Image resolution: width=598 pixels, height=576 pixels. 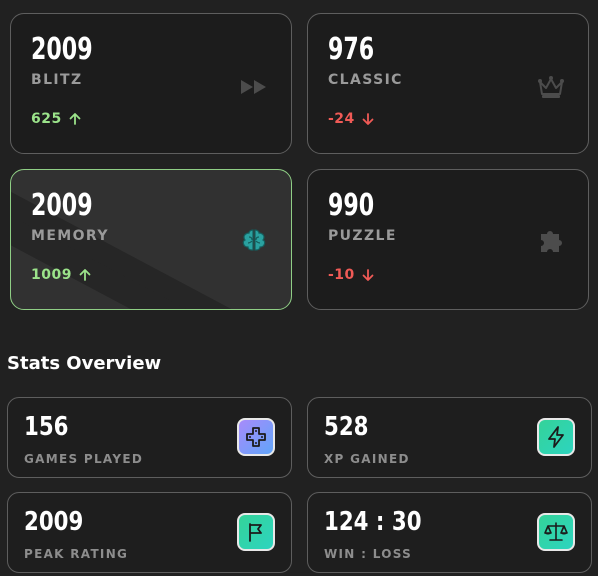 What do you see at coordinates (51, 275) in the screenshot?
I see `rating-delta-value: 1009` at bounding box center [51, 275].